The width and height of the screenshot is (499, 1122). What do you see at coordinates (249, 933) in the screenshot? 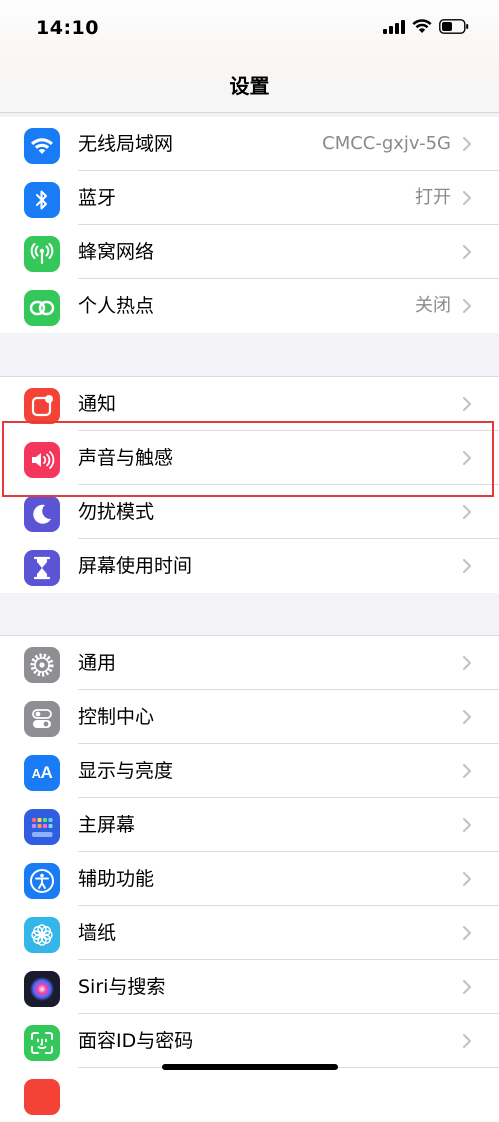
I see `settings-row-wallpaper: 墙纸` at bounding box center [249, 933].